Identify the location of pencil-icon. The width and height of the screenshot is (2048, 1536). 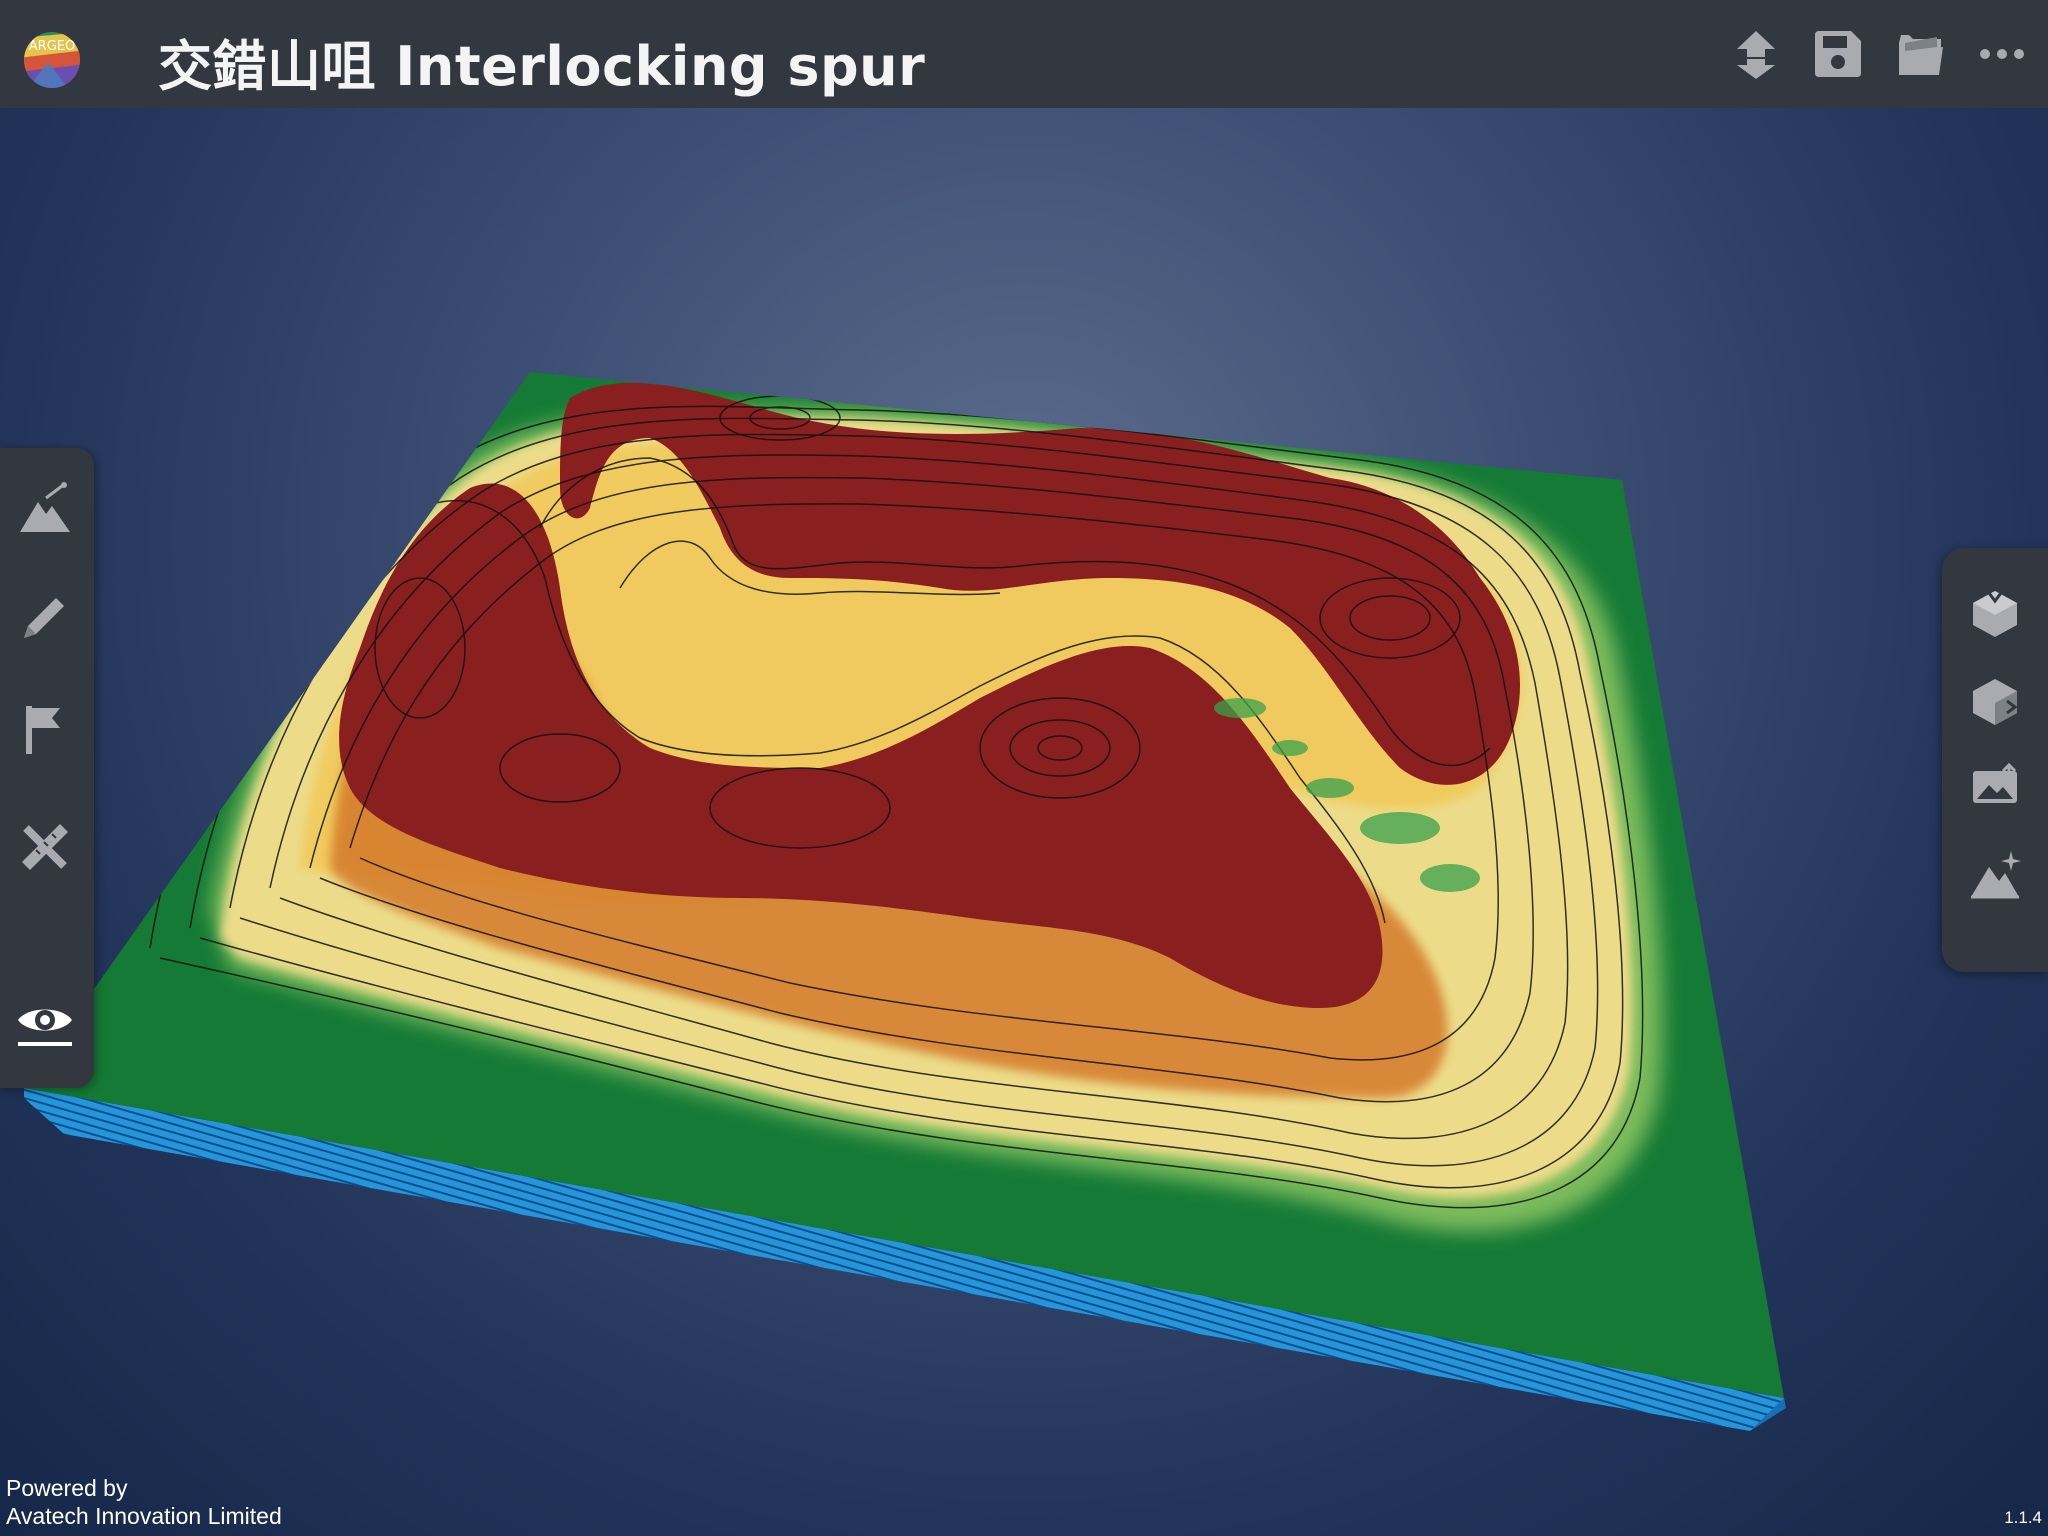
(44, 618).